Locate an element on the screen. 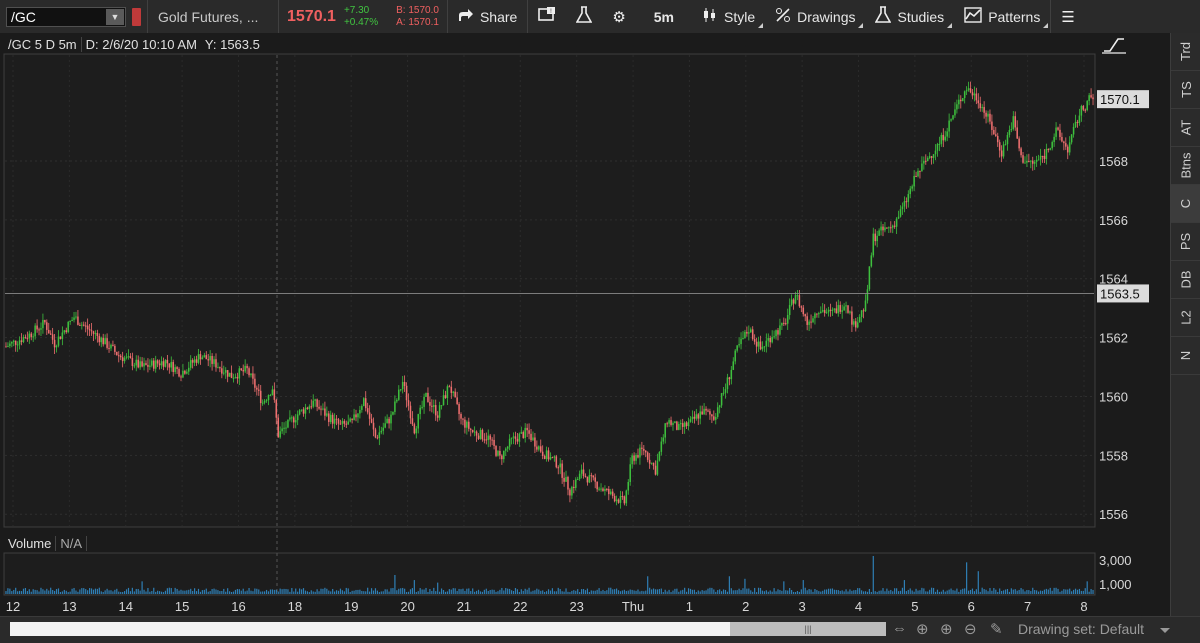  side-tab-l2: L2 is located at coordinates (1185, 318).